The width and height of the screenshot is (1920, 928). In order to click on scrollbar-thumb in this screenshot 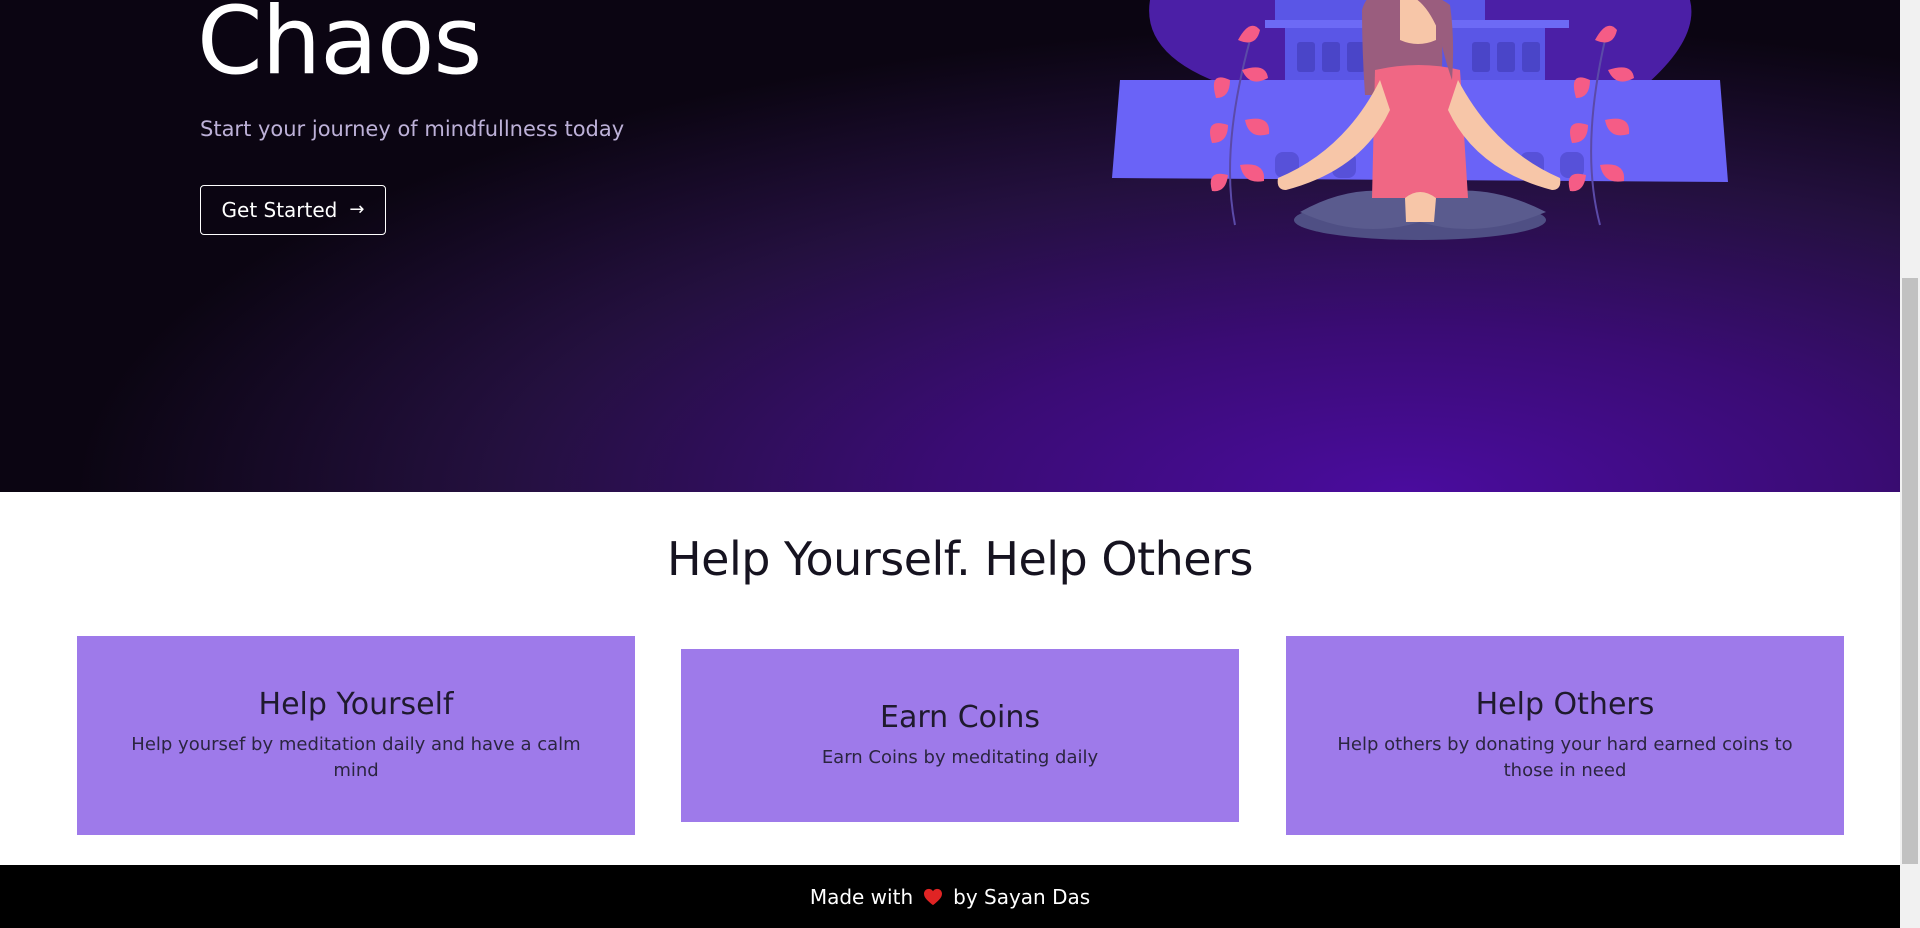, I will do `click(1910, 571)`.